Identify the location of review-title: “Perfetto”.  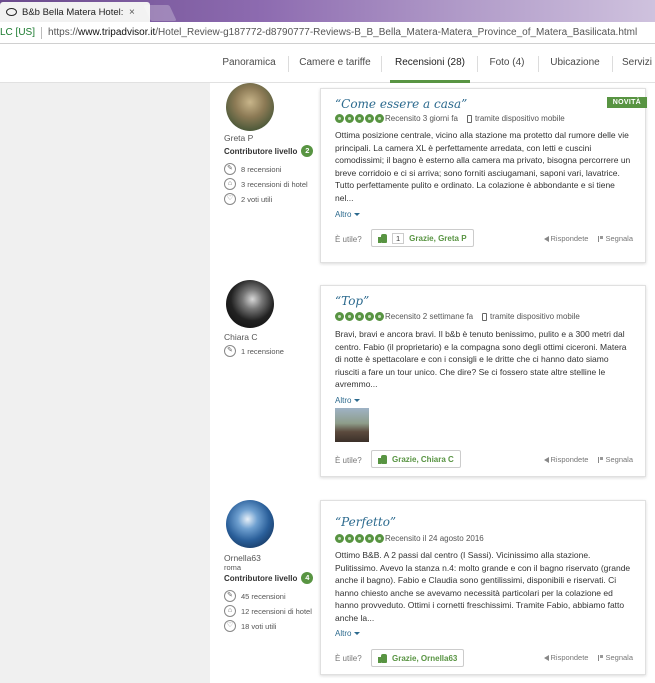
(365, 522).